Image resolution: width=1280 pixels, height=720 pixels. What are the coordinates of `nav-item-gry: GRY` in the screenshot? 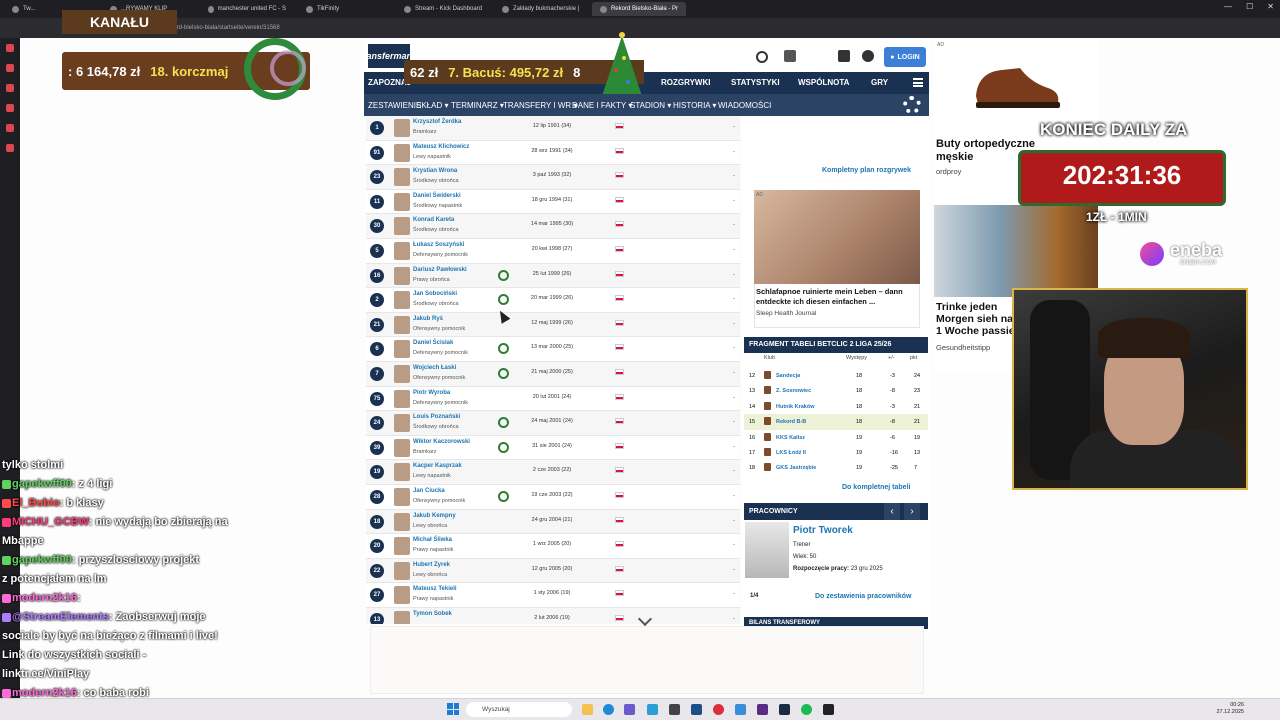 It's located at (879, 82).